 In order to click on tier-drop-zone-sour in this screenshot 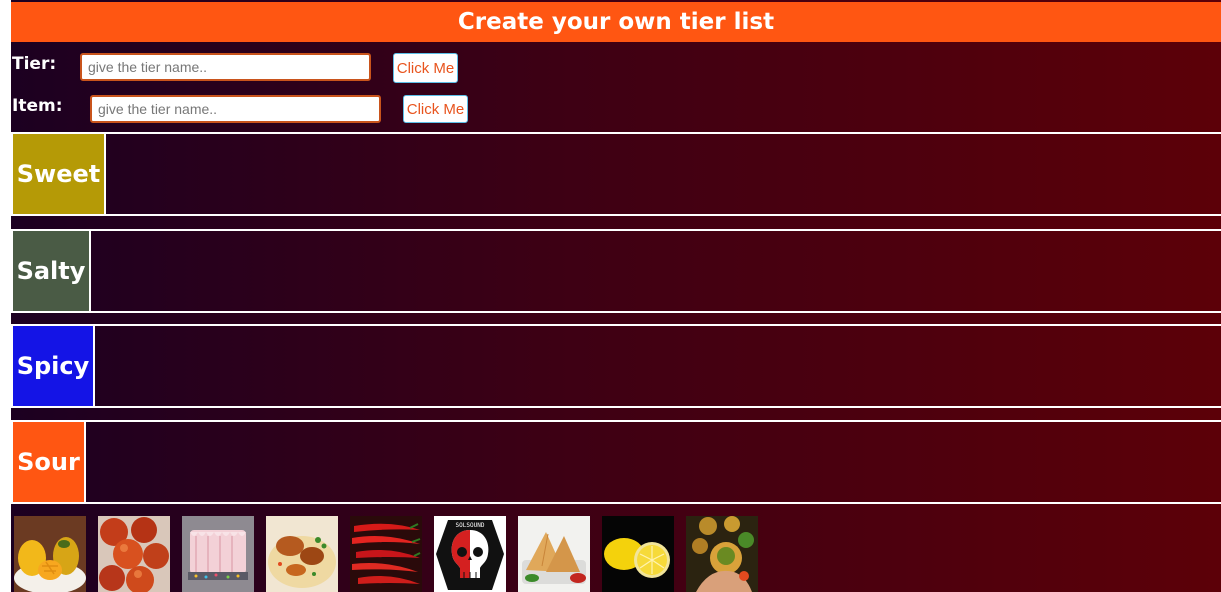, I will do `click(653, 462)`.